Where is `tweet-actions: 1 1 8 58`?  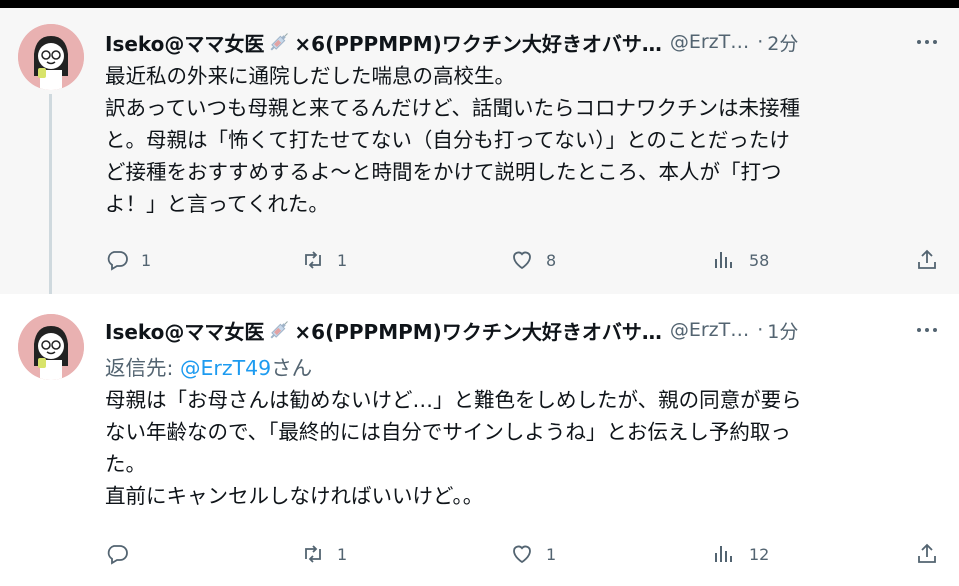 tweet-actions: 1 1 8 58 is located at coordinates (525, 260).